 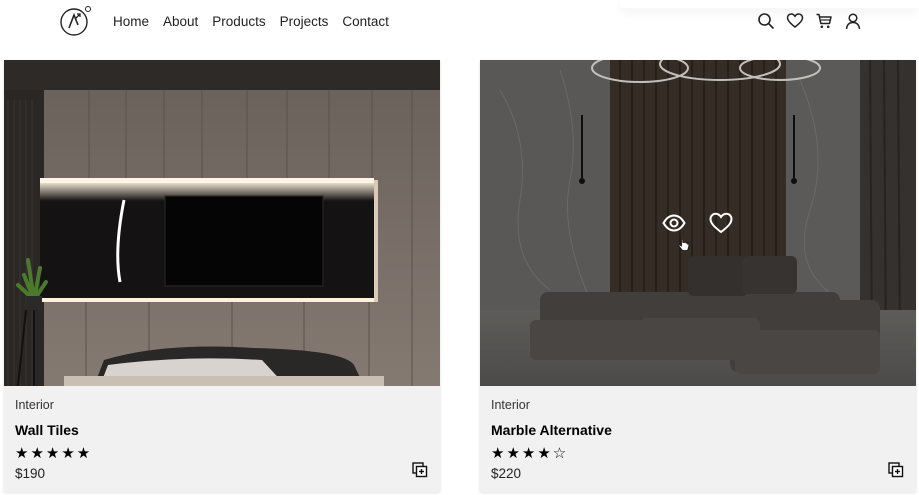 I want to click on product-info: Interior Marble Alternative ★★★★☆ $220, so click(x=698, y=439).